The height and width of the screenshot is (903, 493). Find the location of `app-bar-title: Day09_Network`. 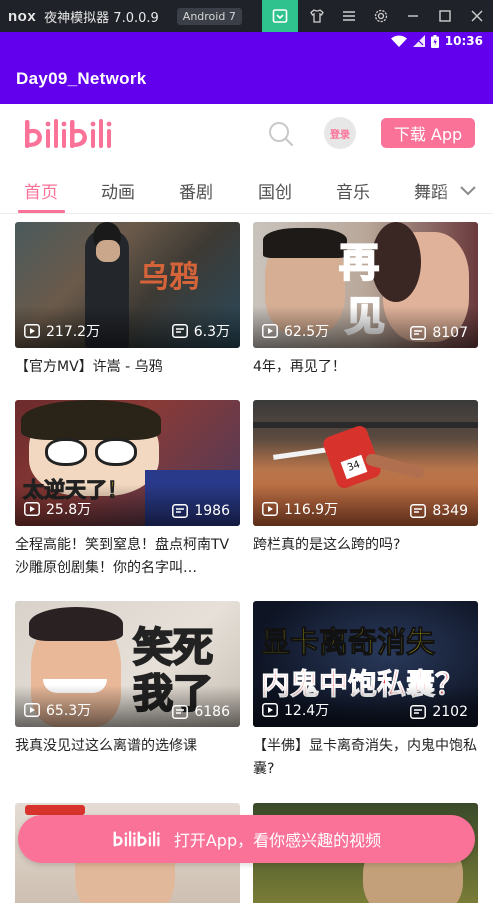

app-bar-title: Day09_Network is located at coordinates (246, 79).